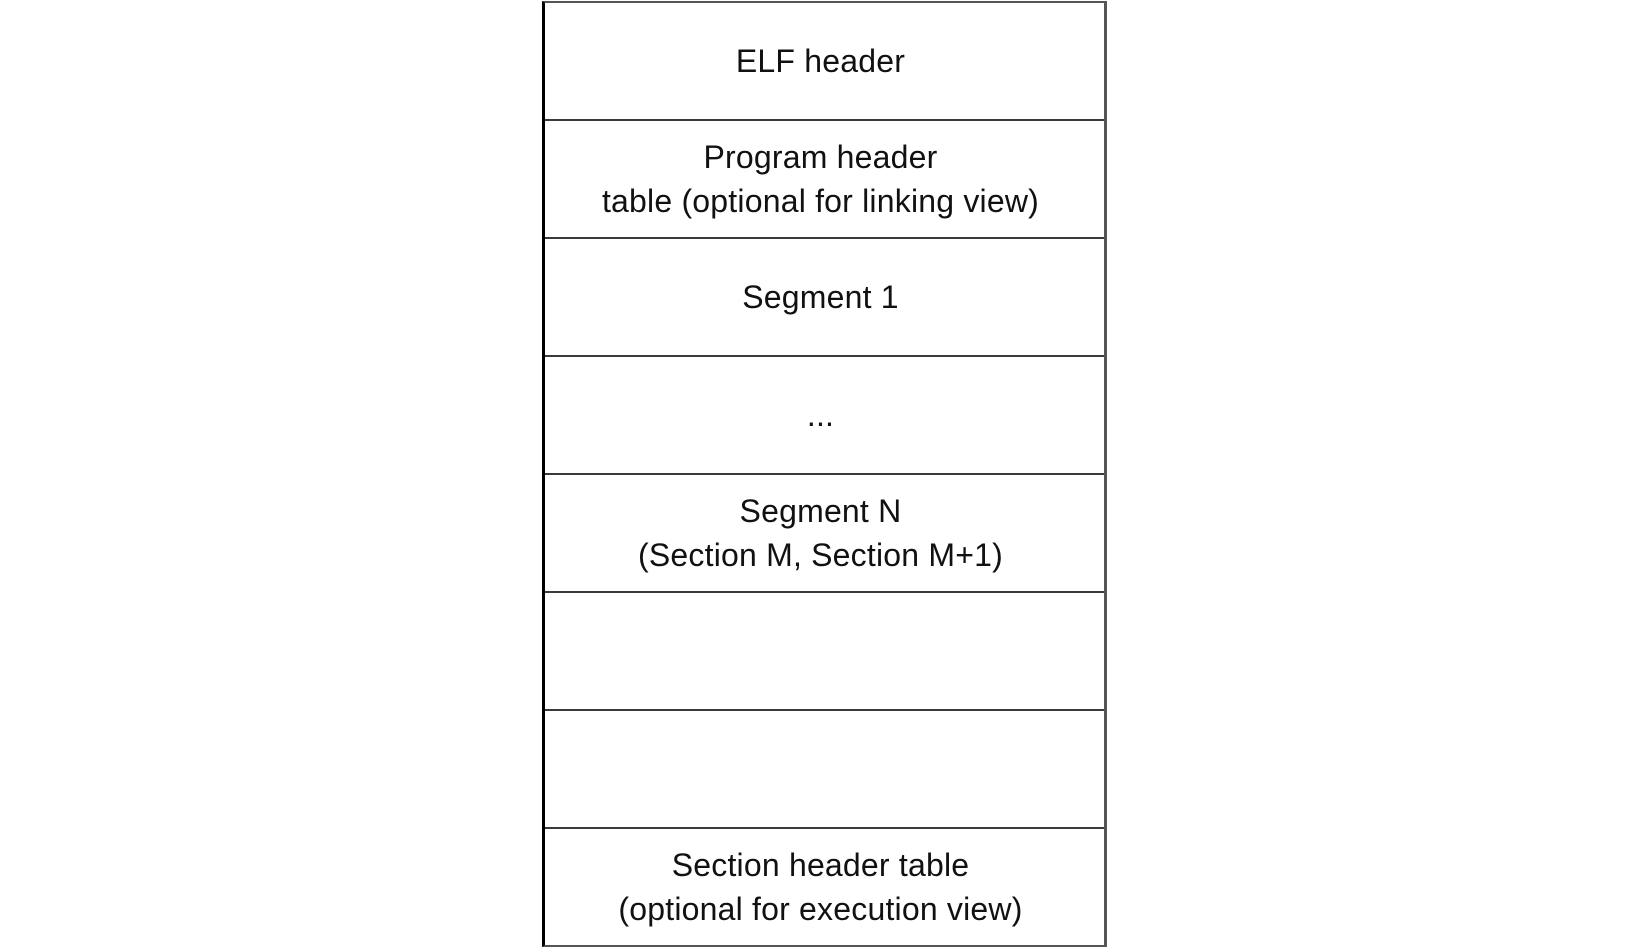 Image resolution: width=1650 pixels, height=949 pixels. What do you see at coordinates (820, 61) in the screenshot?
I see `row-label: ELF header` at bounding box center [820, 61].